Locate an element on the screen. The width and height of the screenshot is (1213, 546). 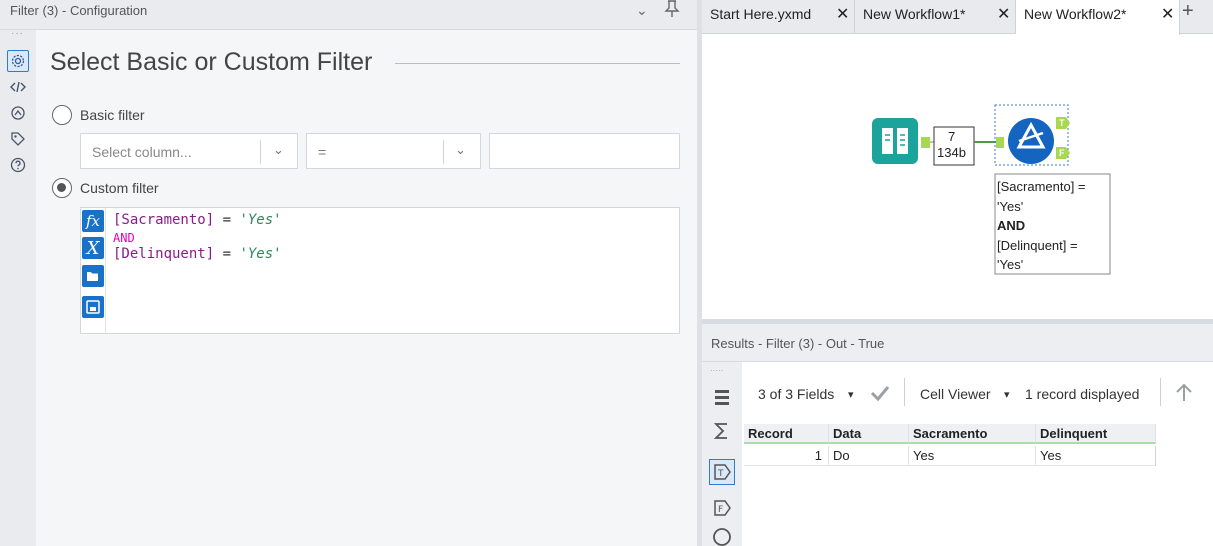
column-select: Select column... ⌄ is located at coordinates (189, 151).